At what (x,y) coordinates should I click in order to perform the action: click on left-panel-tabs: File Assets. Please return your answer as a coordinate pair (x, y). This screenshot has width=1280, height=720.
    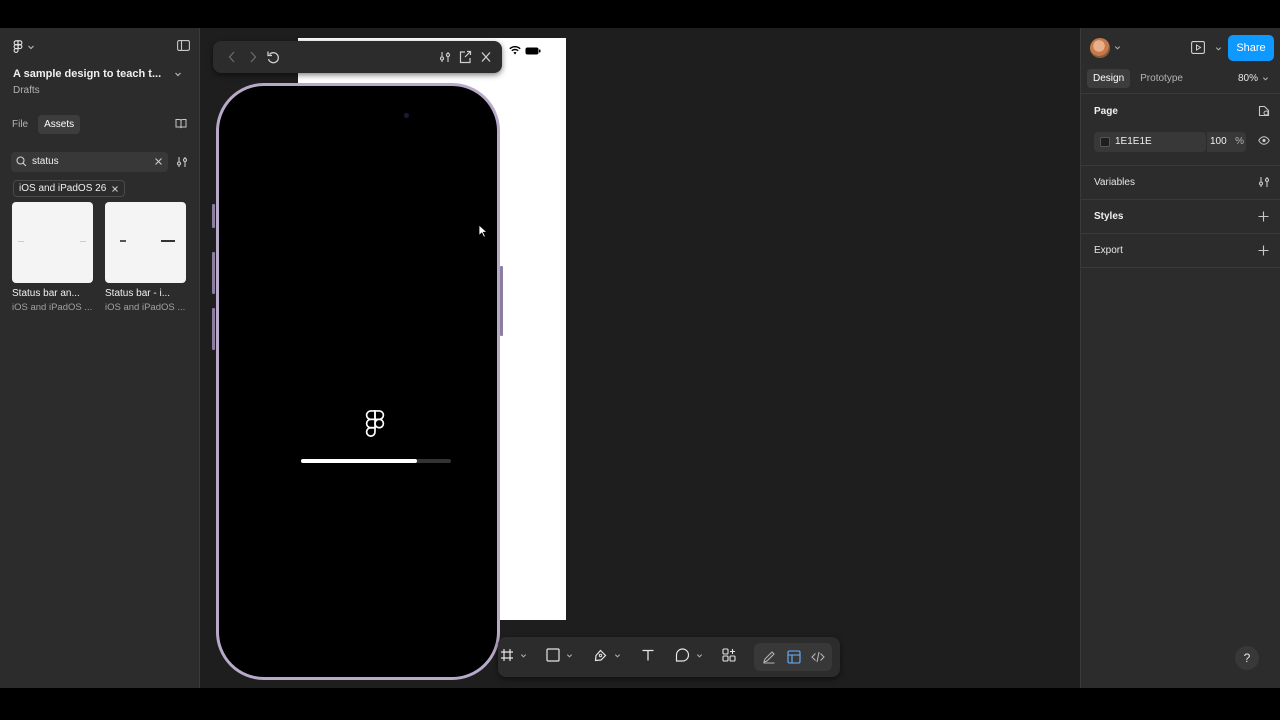
    Looking at the image, I should click on (43, 124).